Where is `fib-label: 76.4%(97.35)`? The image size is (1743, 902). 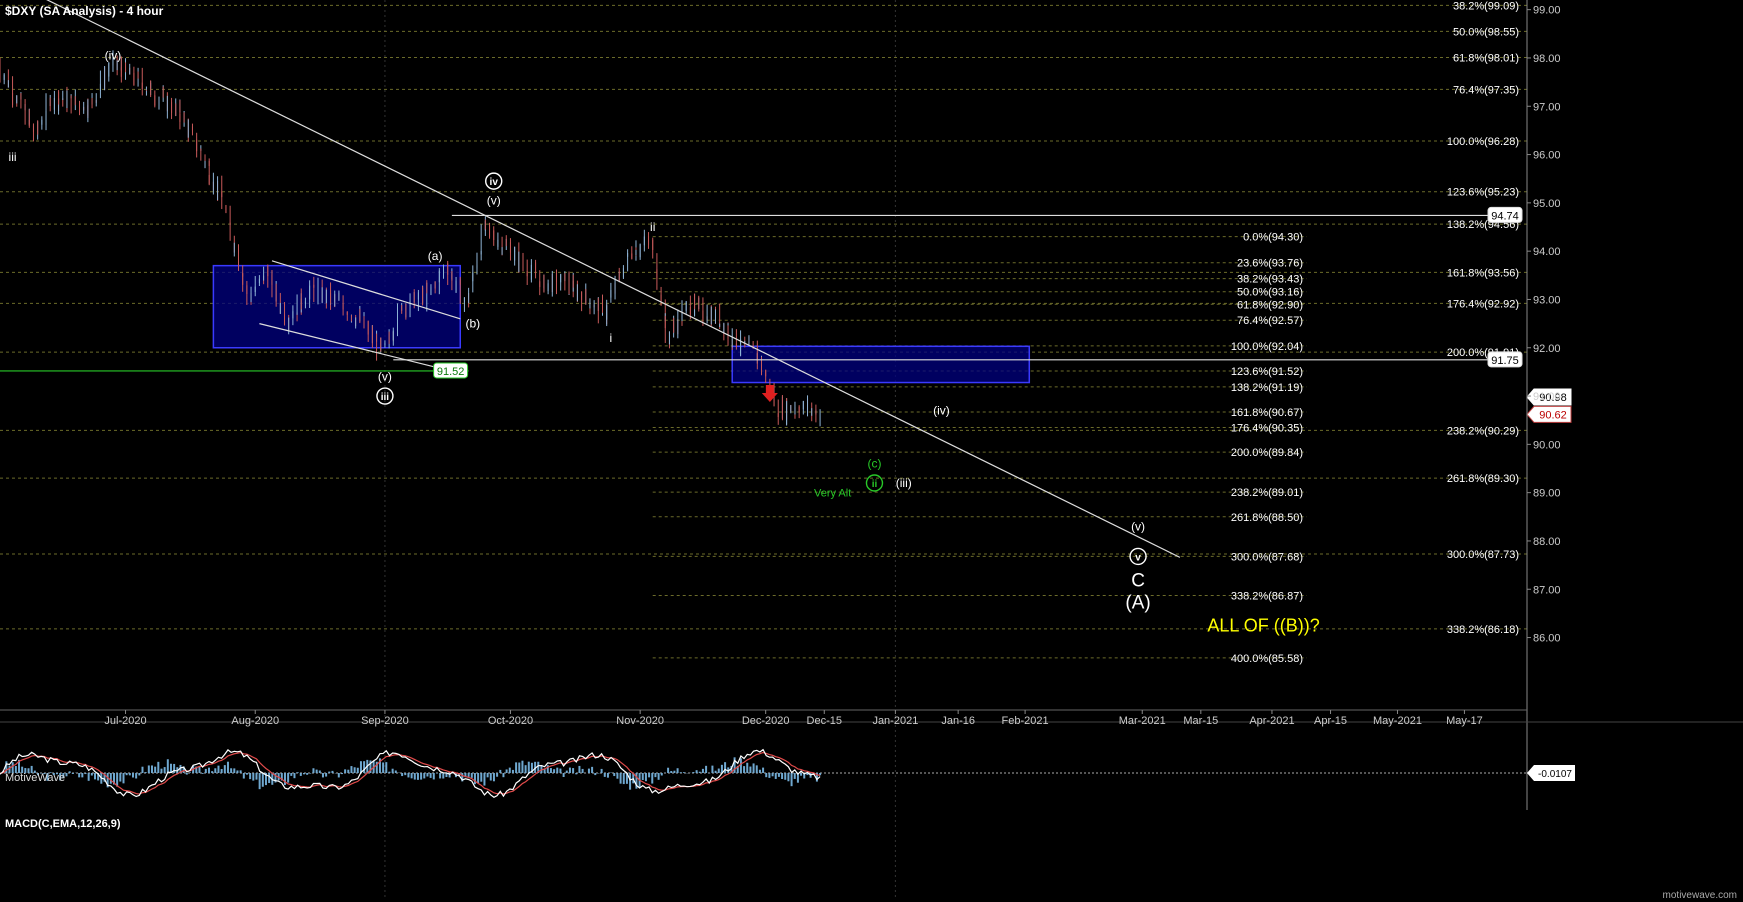 fib-label: 76.4%(97.35) is located at coordinates (1486, 90).